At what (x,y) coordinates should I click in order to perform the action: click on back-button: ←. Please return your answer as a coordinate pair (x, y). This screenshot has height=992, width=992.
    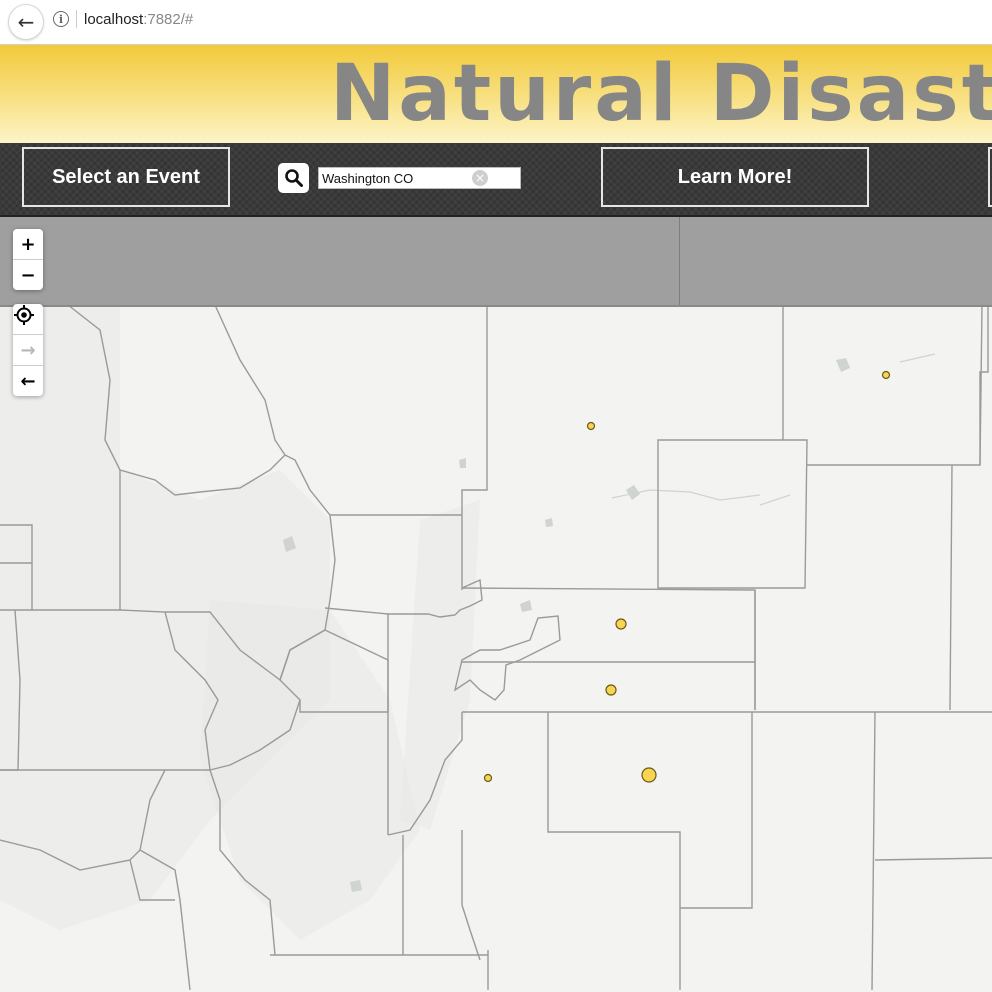
    Looking at the image, I should click on (26, 22).